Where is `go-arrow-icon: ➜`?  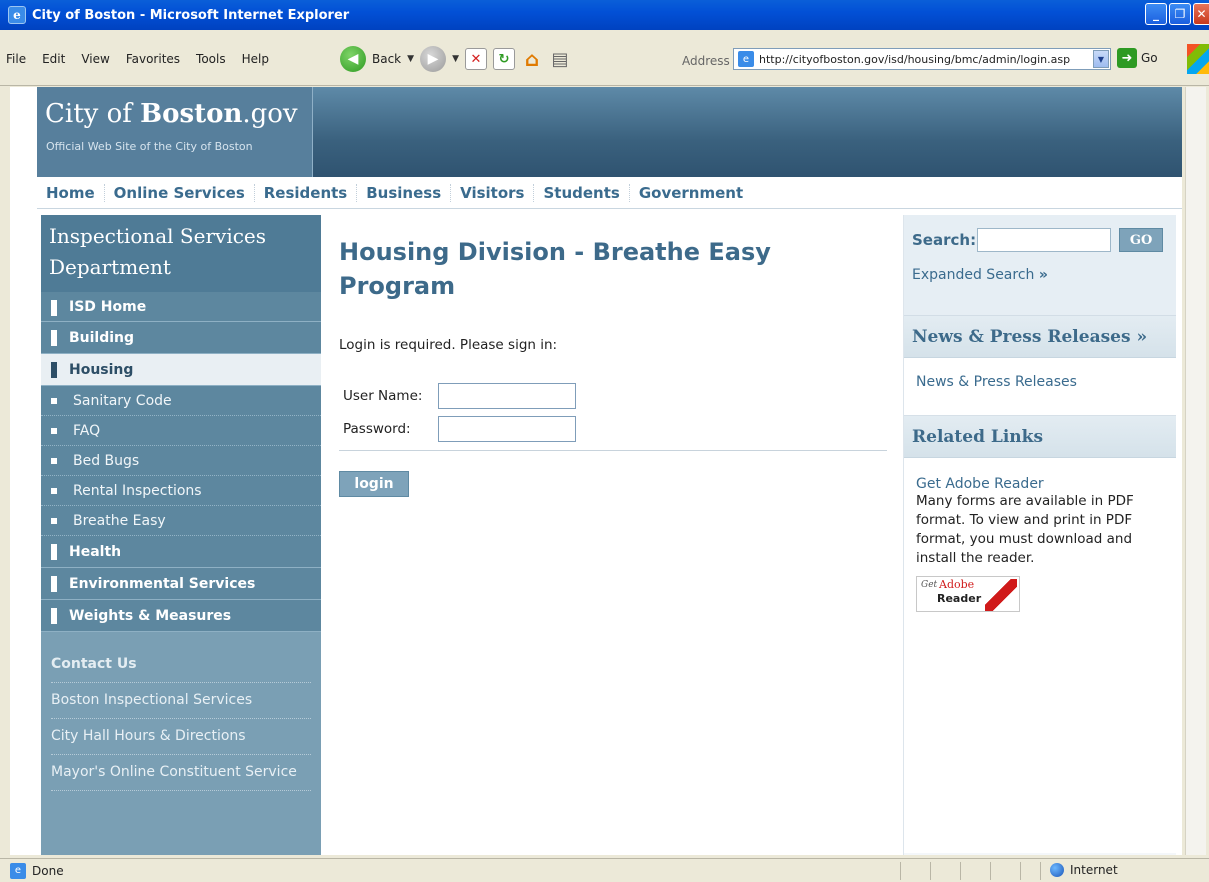
go-arrow-icon: ➜ is located at coordinates (1127, 58).